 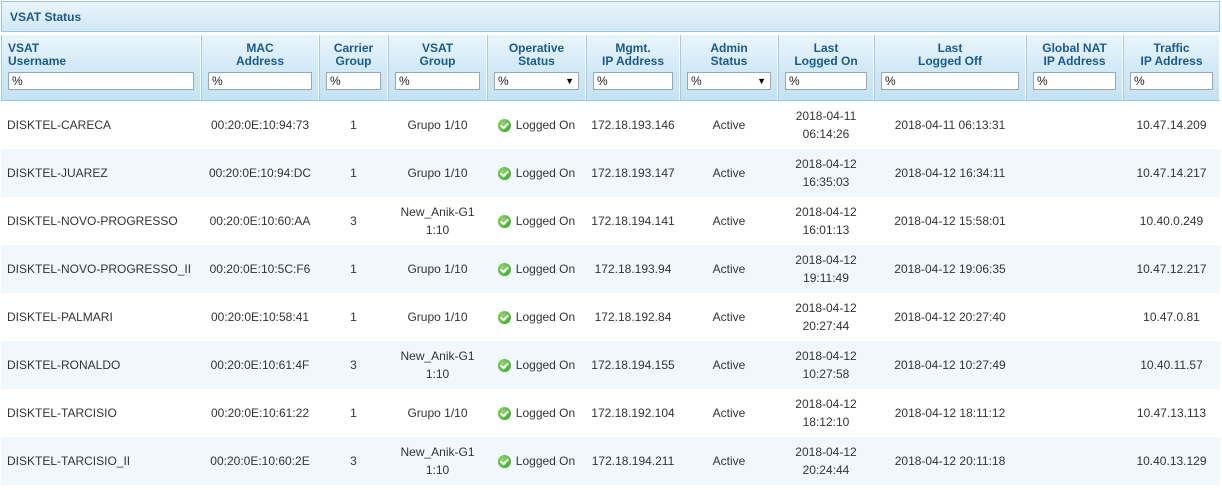 I want to click on cell-text-mgmt: 172.18.192.84, so click(x=633, y=317).